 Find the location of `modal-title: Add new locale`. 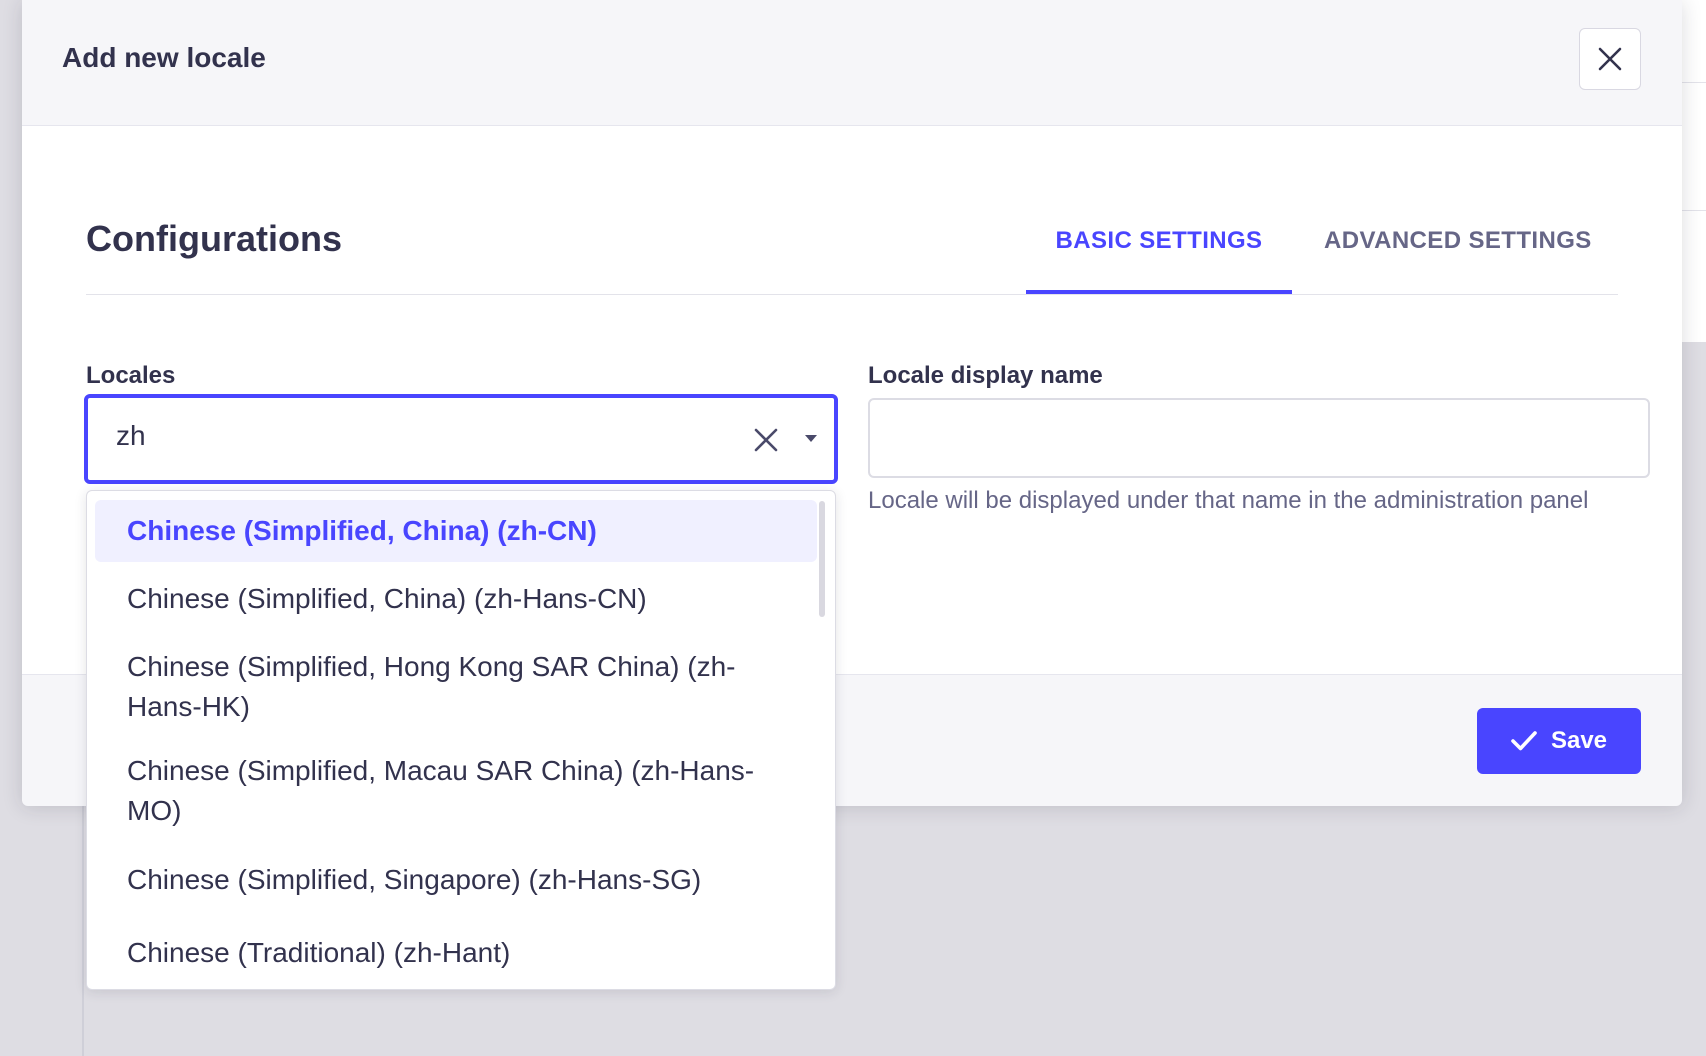

modal-title: Add new locale is located at coordinates (164, 57).